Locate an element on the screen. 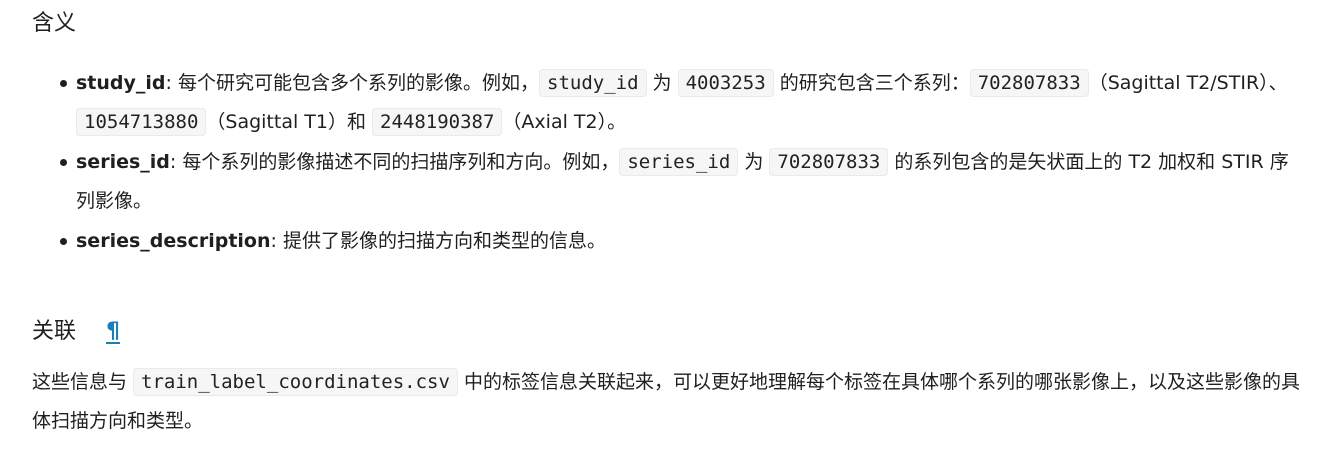 The width and height of the screenshot is (1341, 451). item-text: （Axial T2）。 is located at coordinates (564, 122).